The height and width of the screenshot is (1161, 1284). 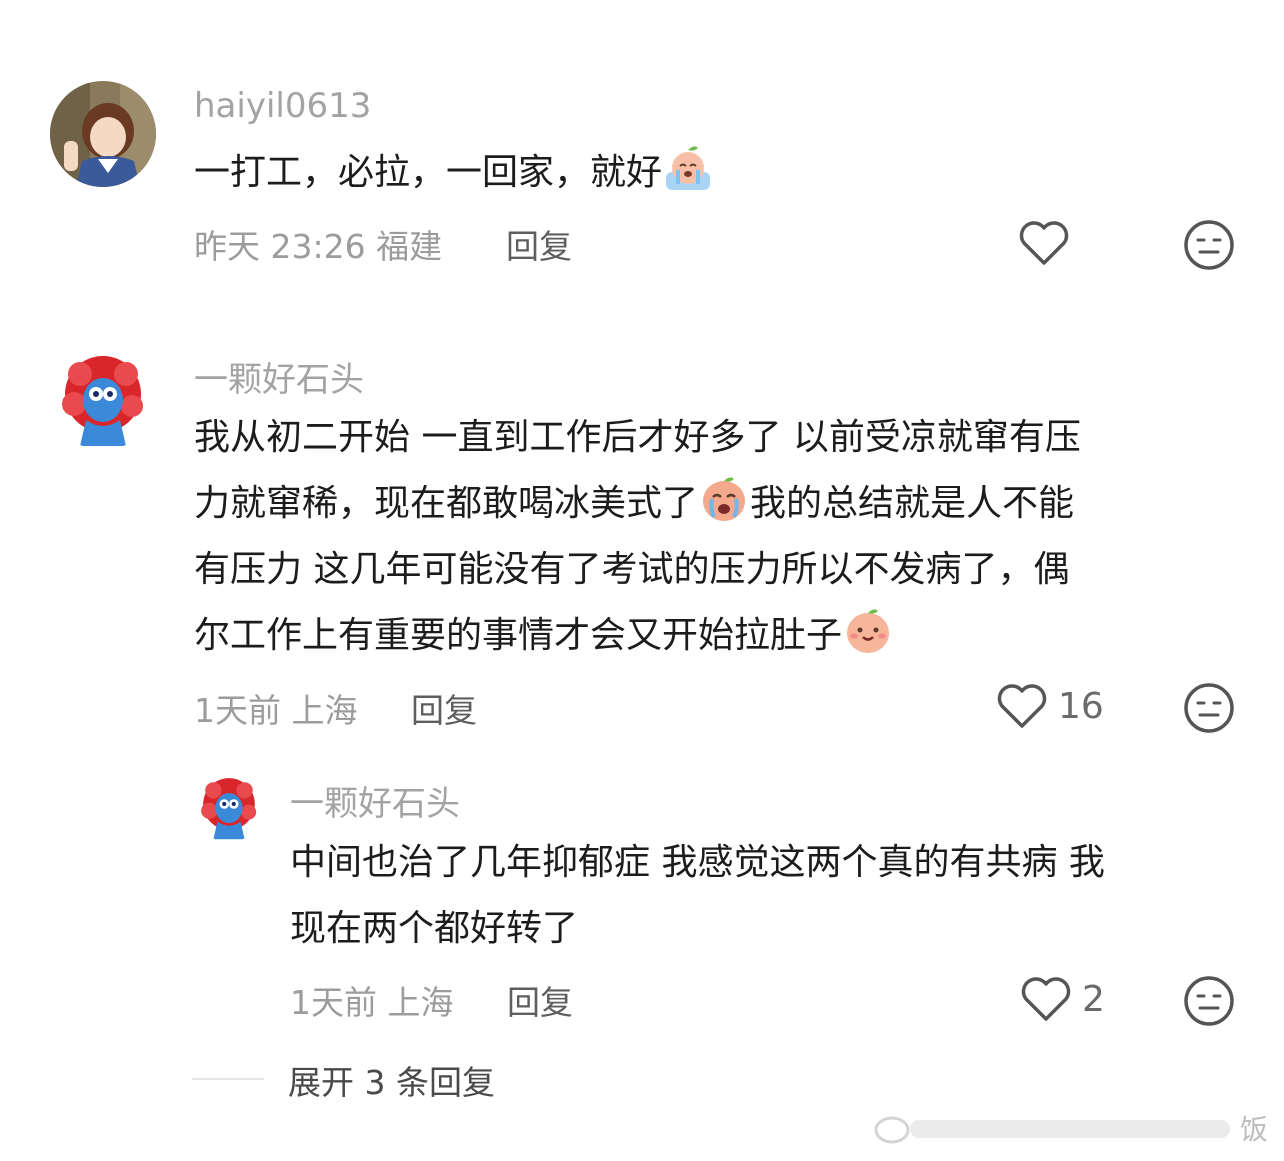 I want to click on comment-text: 一打工，必拉，一回家，就好, so click(x=454, y=173).